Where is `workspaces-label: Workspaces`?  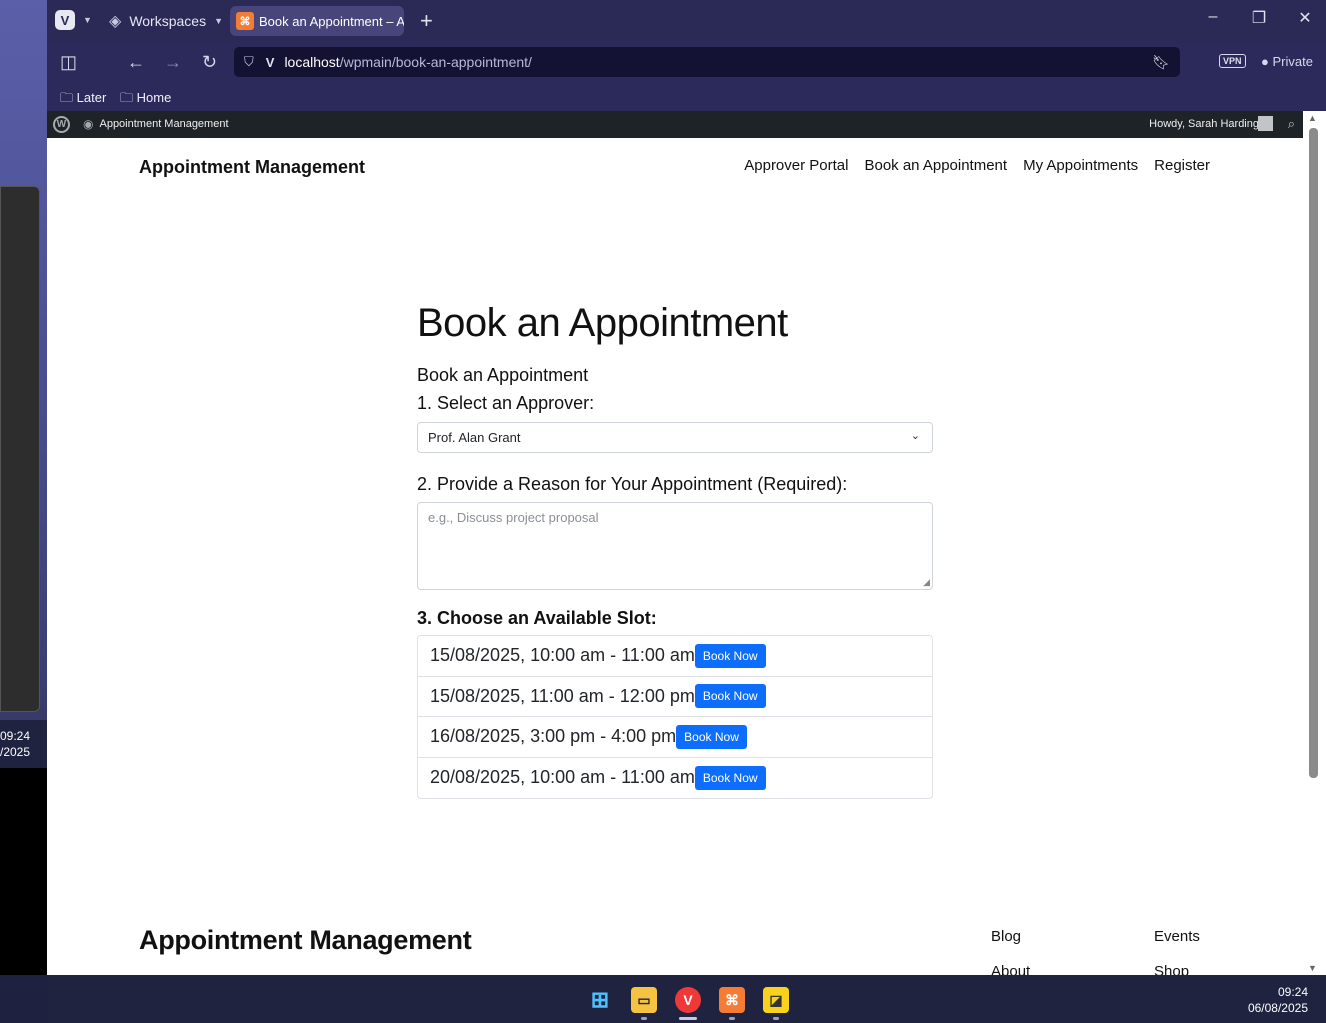
workspaces-label: Workspaces is located at coordinates (168, 21).